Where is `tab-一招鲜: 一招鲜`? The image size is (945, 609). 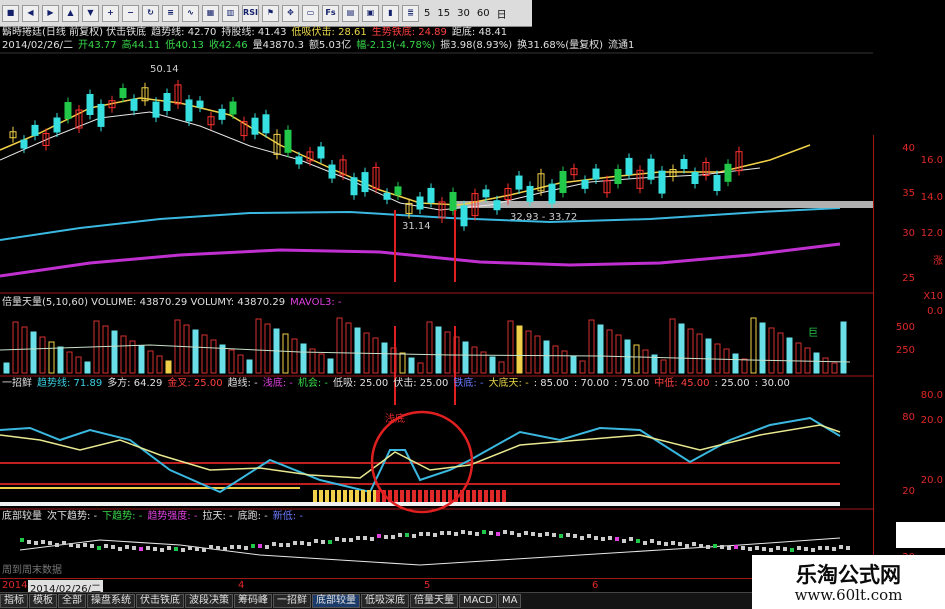
tab-一招鲜: 一招鲜 is located at coordinates (292, 601).